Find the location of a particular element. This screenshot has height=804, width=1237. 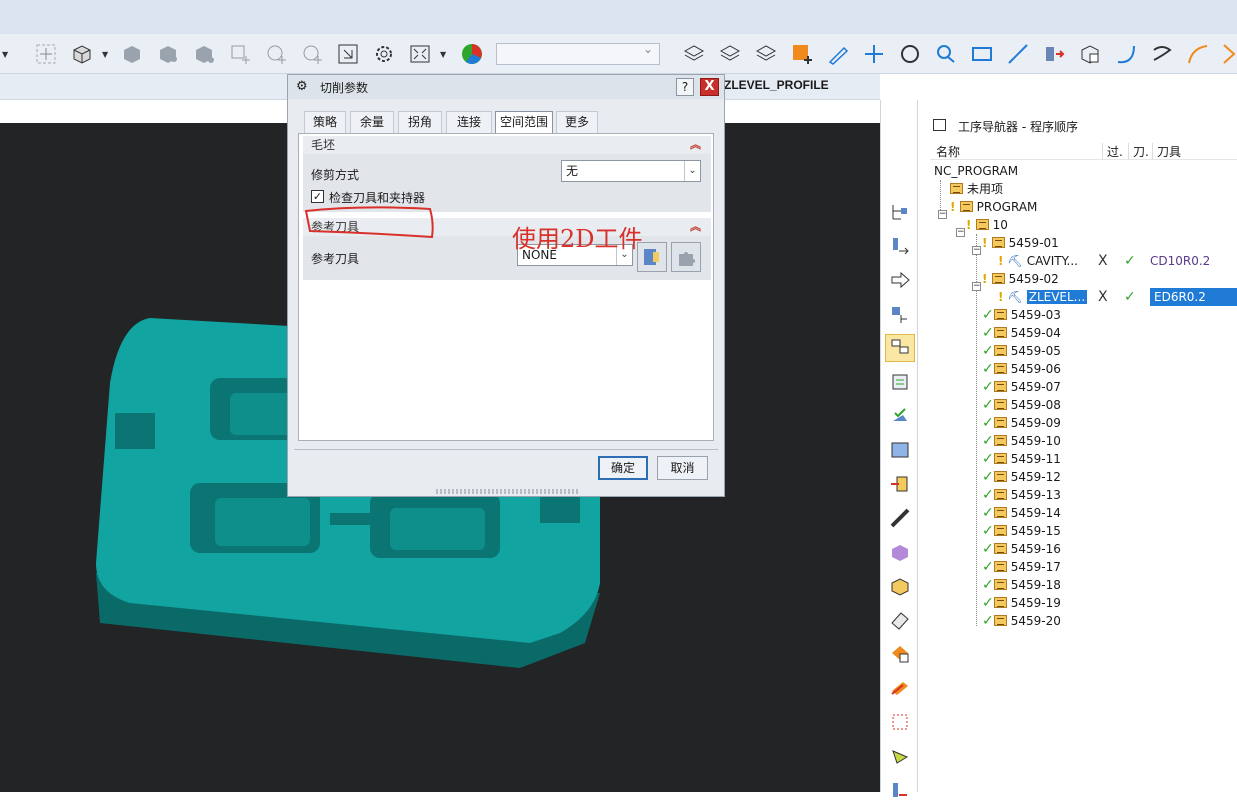

probe-icon is located at coordinates (1054, 54).